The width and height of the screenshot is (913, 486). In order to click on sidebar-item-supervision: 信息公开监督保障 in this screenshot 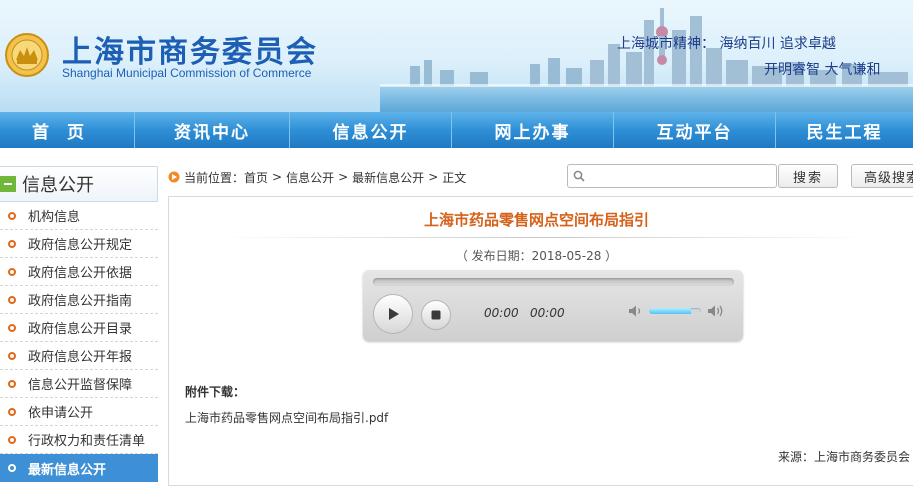, I will do `click(79, 384)`.